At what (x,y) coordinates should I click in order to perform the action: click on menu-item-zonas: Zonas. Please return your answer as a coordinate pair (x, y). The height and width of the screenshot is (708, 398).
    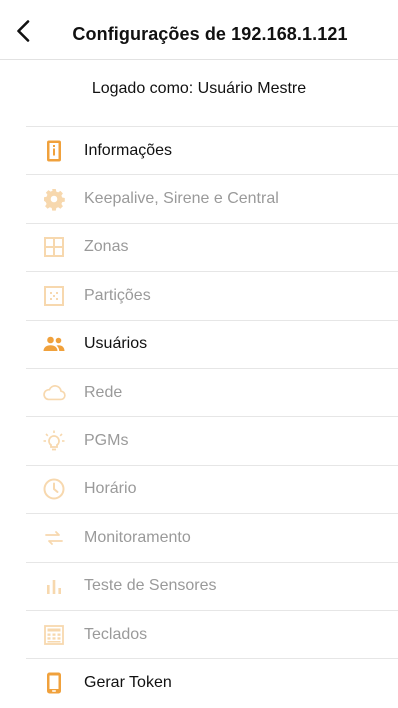
    Looking at the image, I should click on (212, 248).